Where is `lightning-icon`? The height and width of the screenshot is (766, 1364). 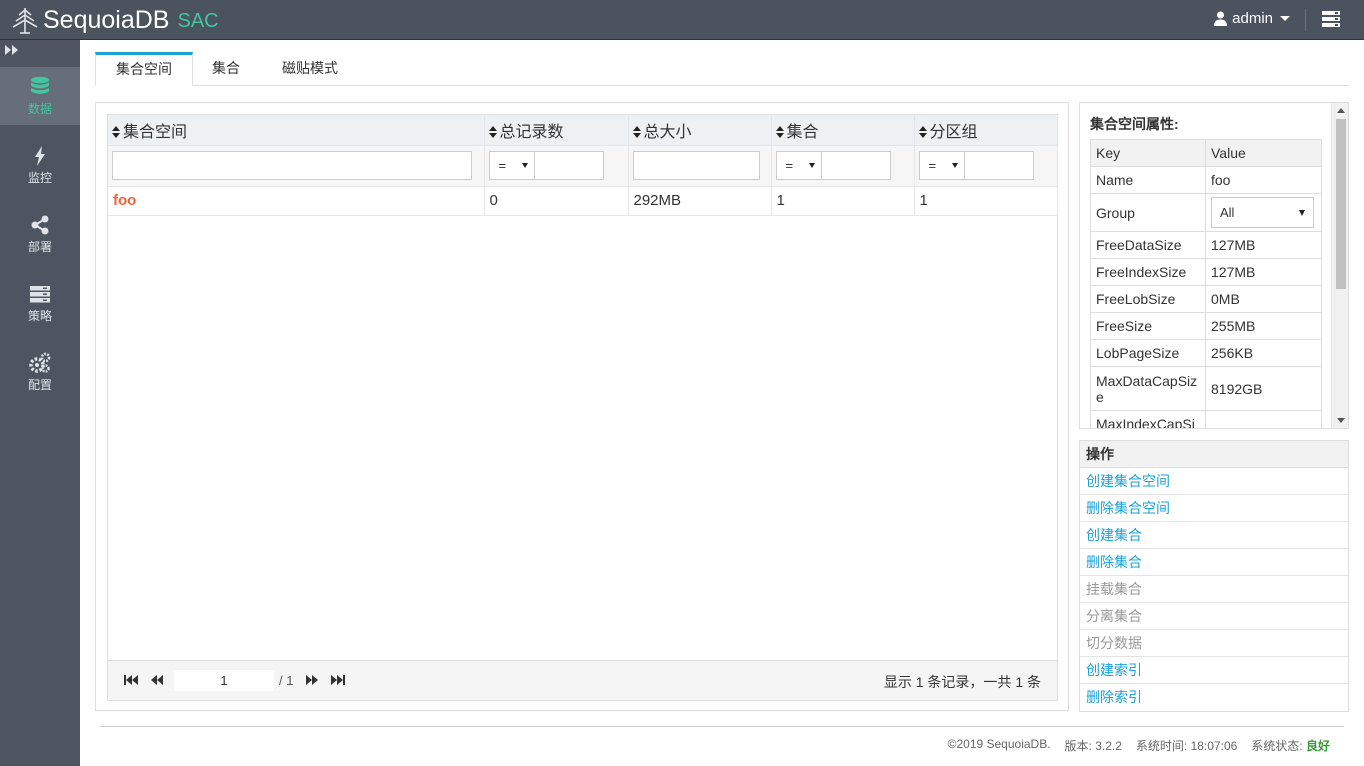 lightning-icon is located at coordinates (40, 155).